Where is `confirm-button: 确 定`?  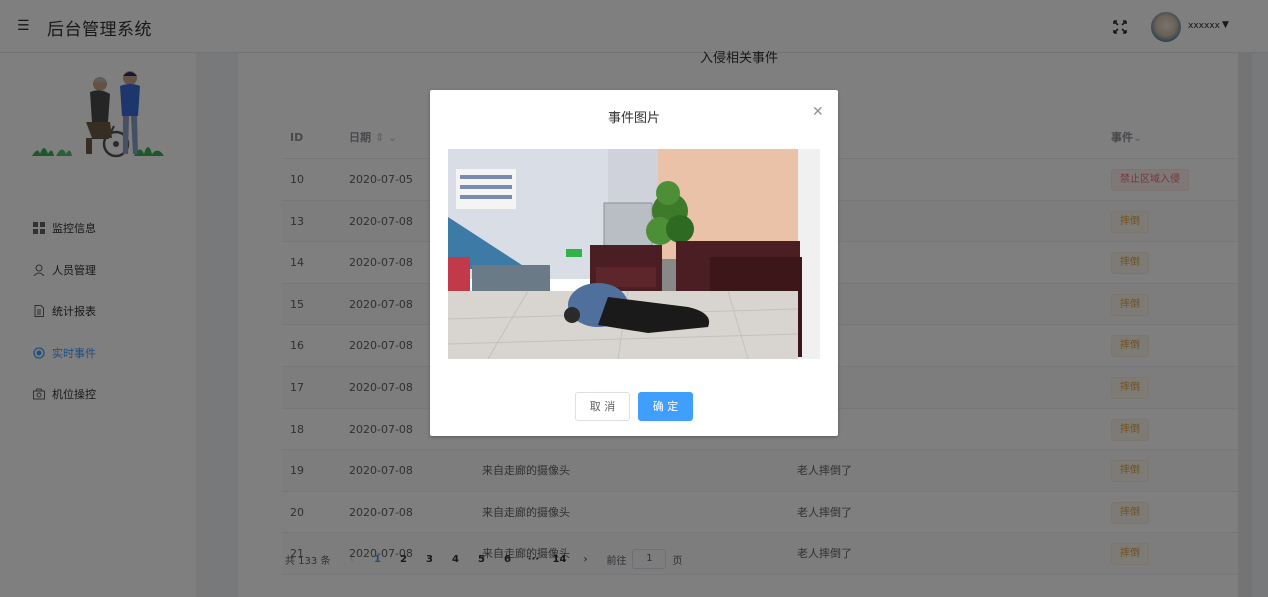 confirm-button: 确 定 is located at coordinates (665, 406).